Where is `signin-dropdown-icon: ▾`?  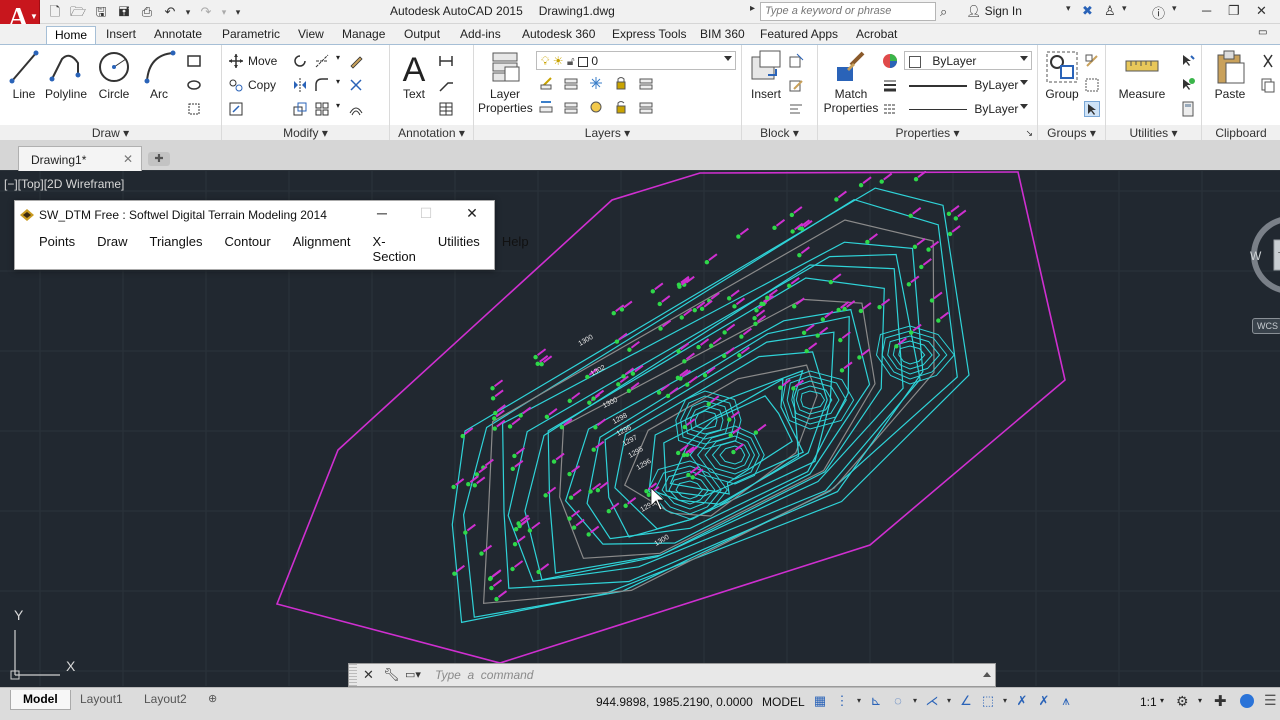 signin-dropdown-icon: ▾ is located at coordinates (1068, 8).